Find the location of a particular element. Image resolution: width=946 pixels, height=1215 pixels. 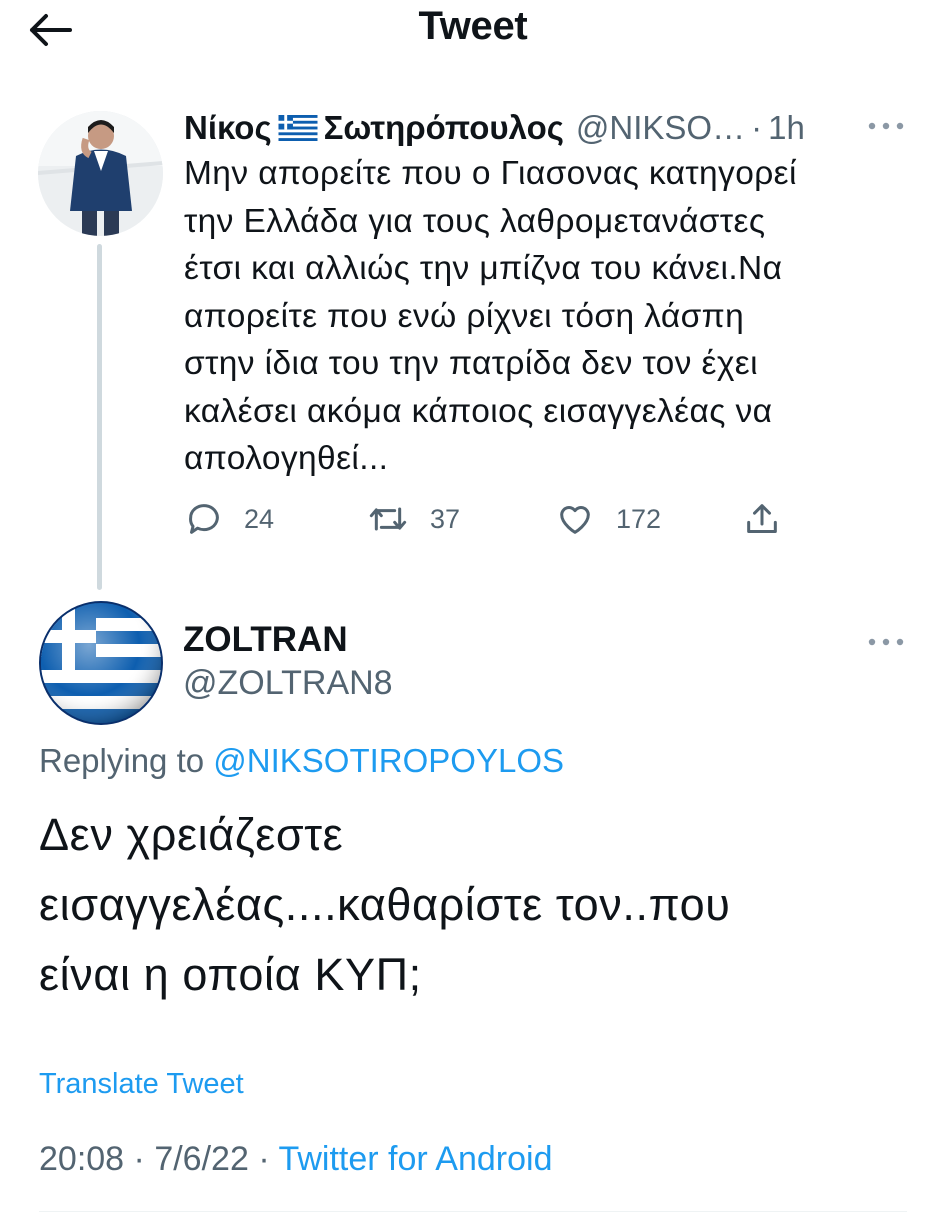

greek-flag-sphere-icon is located at coordinates (101, 663).